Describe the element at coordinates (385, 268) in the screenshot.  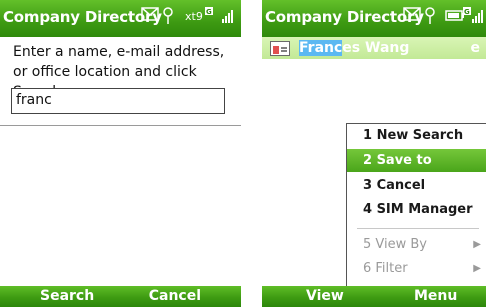
I see `menu-item-filter-label: 6 Filter` at that location.